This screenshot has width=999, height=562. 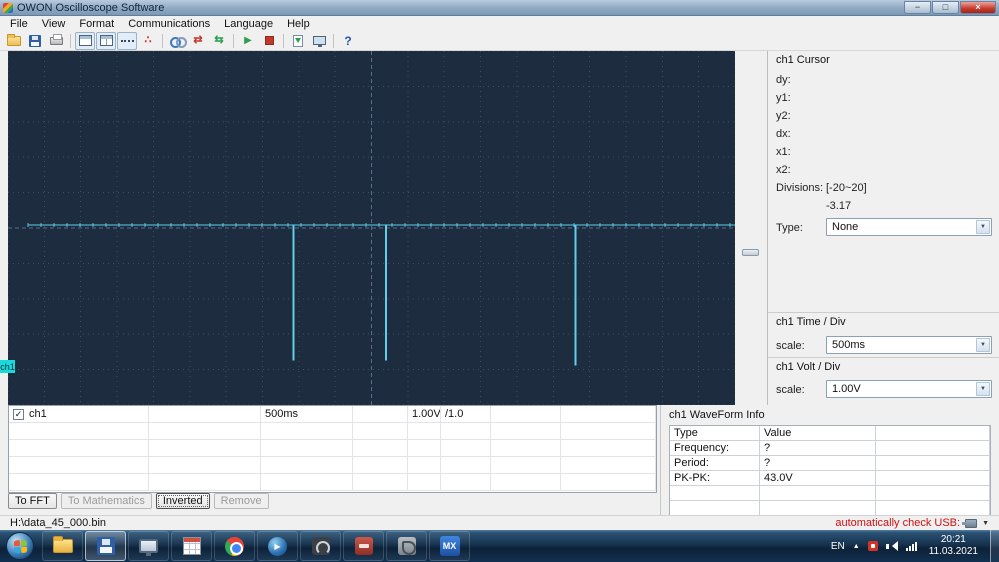 I want to click on single-view-button, so click(x=85, y=40).